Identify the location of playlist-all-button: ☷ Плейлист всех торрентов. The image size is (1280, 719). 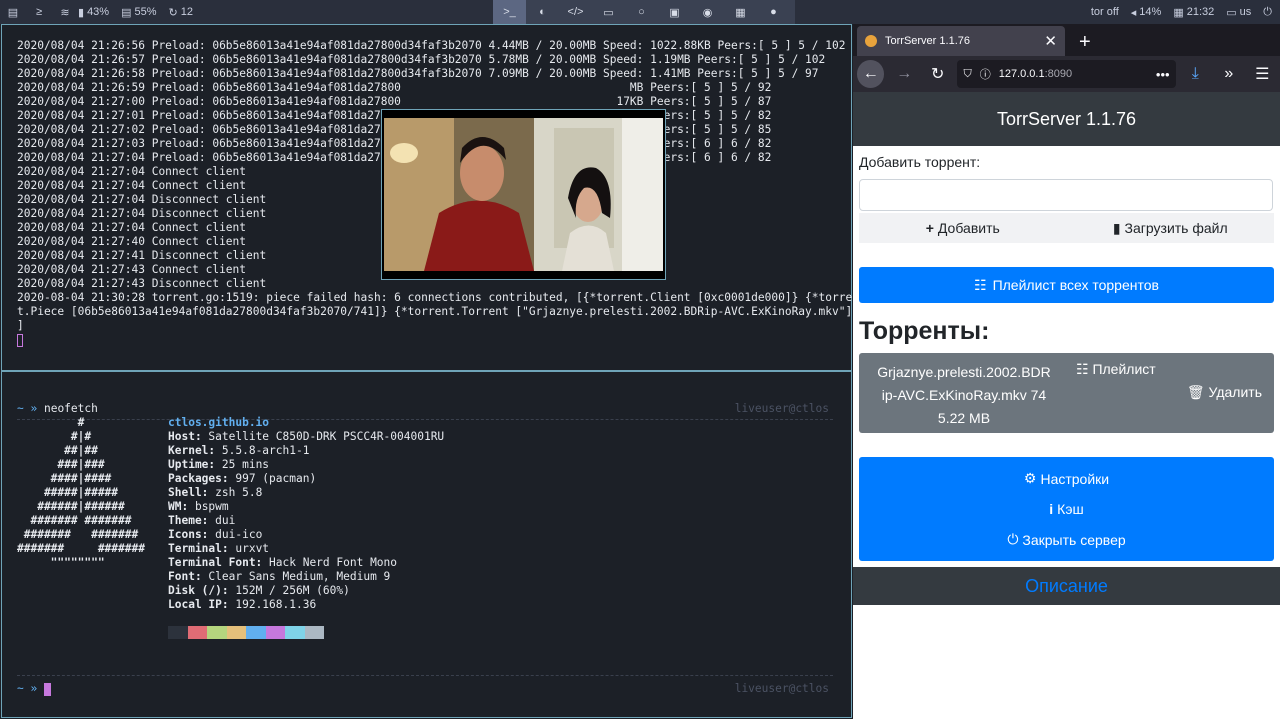
(1066, 285).